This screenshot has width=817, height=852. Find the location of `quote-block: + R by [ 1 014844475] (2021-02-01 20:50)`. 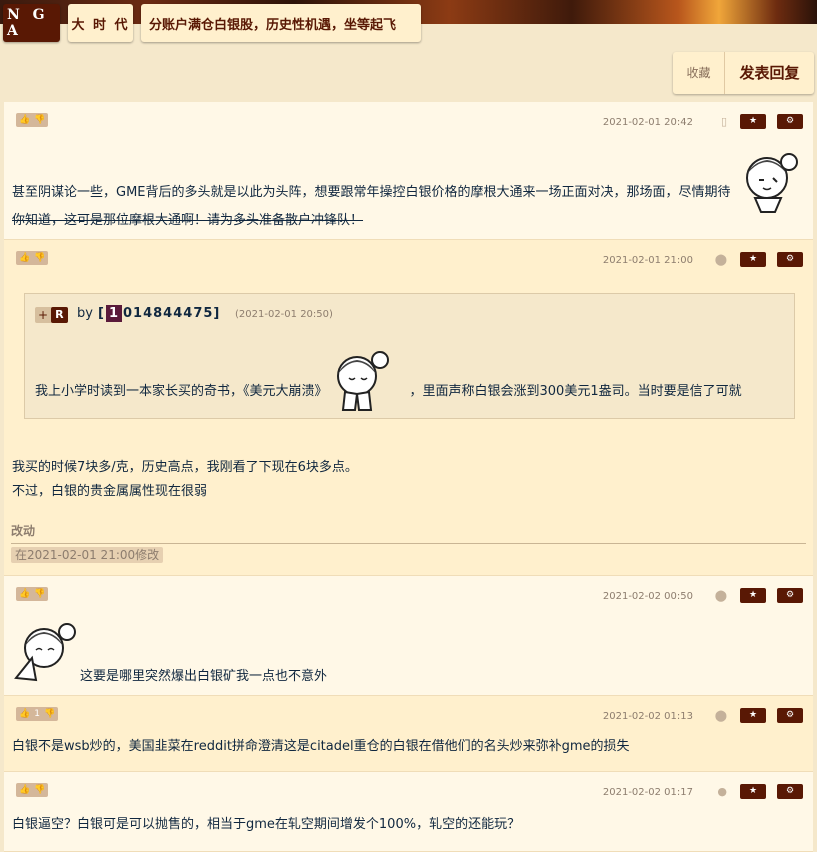

quote-block: + R by [ 1 014844475] (2021-02-01 20:50) is located at coordinates (409, 356).